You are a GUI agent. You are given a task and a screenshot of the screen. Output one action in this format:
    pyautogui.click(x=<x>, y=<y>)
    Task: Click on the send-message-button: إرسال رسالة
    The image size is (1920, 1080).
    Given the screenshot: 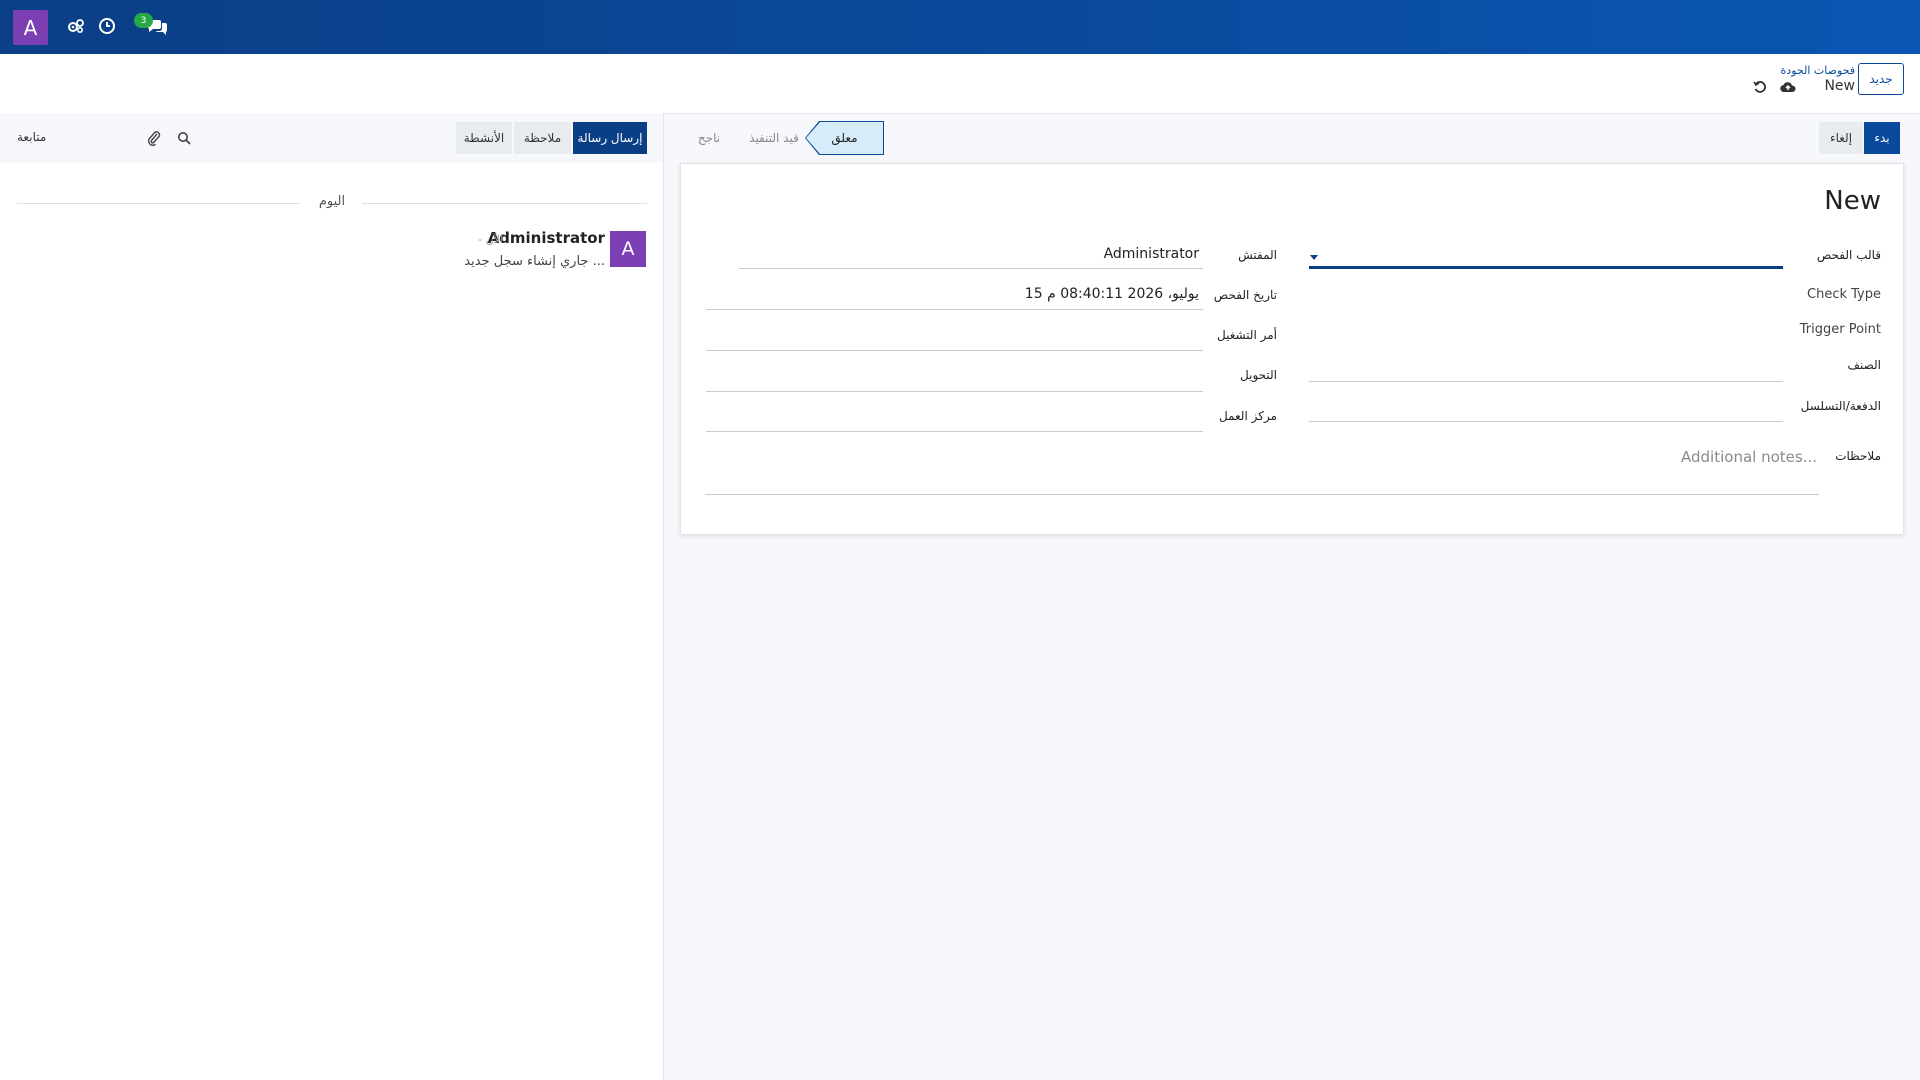 What is the action you would take?
    pyautogui.click(x=610, y=138)
    